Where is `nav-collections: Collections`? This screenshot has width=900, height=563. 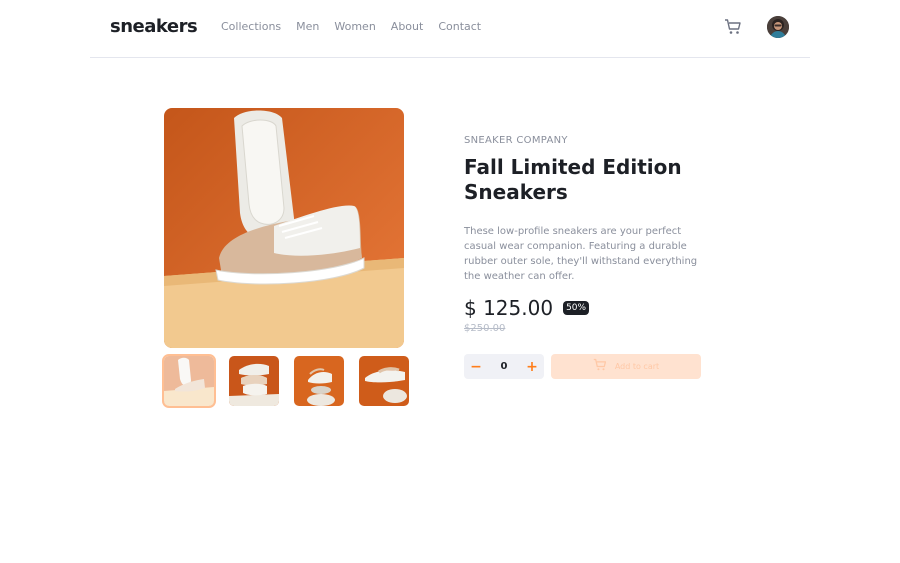 nav-collections: Collections is located at coordinates (251, 26).